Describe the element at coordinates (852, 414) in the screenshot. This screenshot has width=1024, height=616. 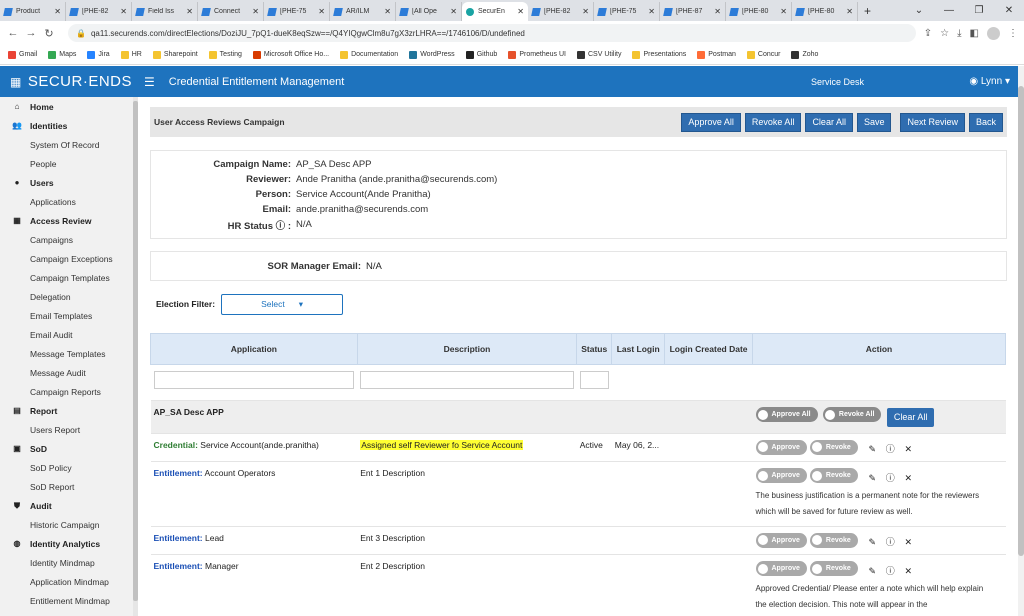
I see `group-revoke-all-toggle: Revoke All` at that location.